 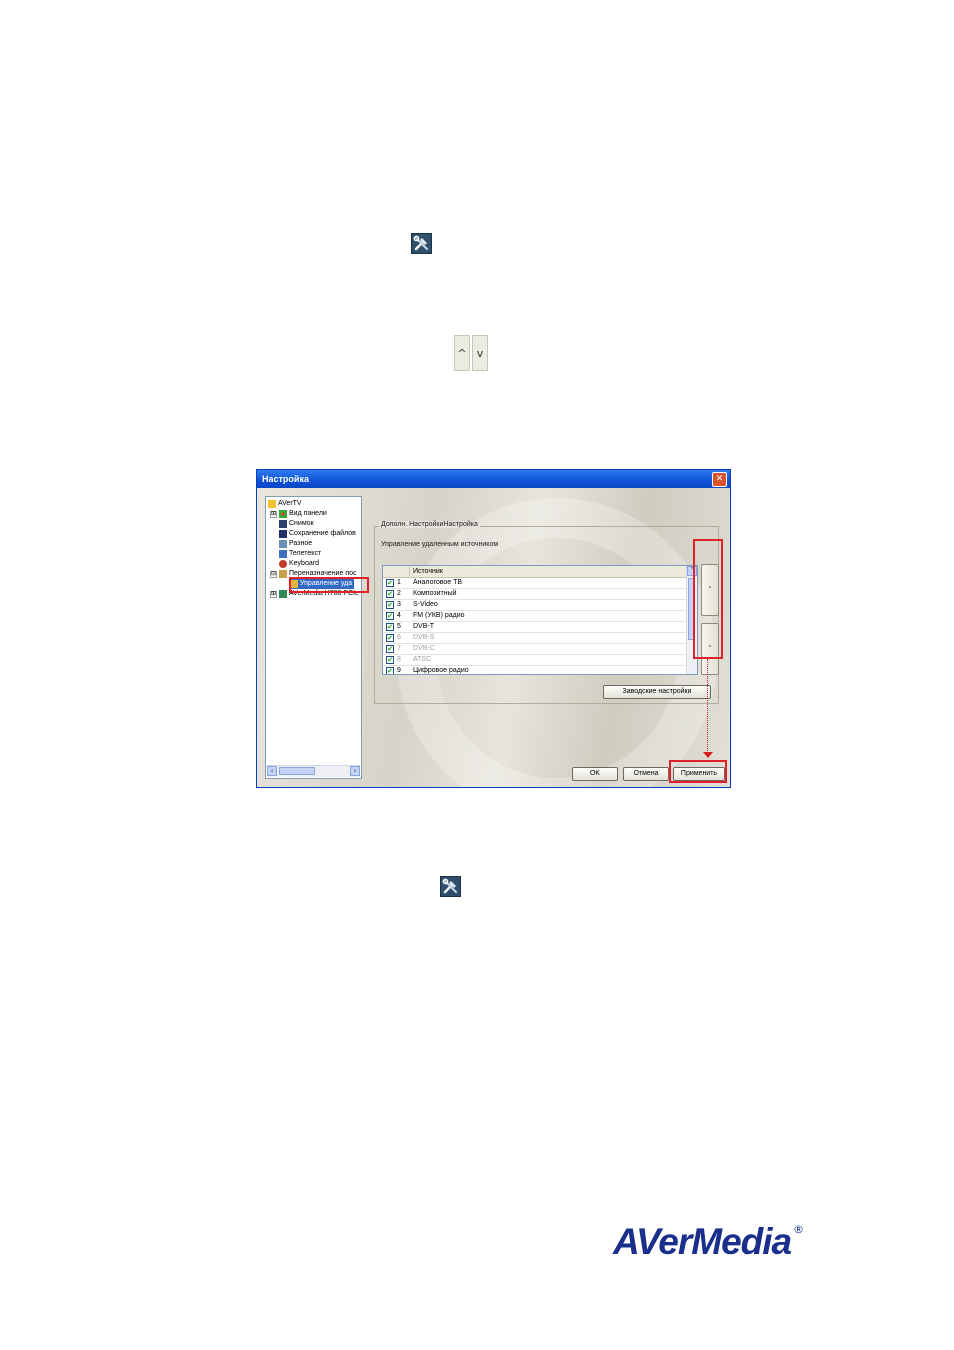 What do you see at coordinates (355, 771) in the screenshot?
I see `scroll-right-icon: ›` at bounding box center [355, 771].